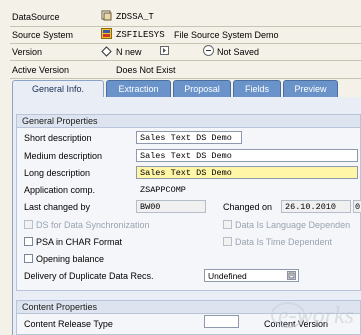 The width and height of the screenshot is (361, 335). I want to click on opening-balance-checkbox, so click(28, 258).